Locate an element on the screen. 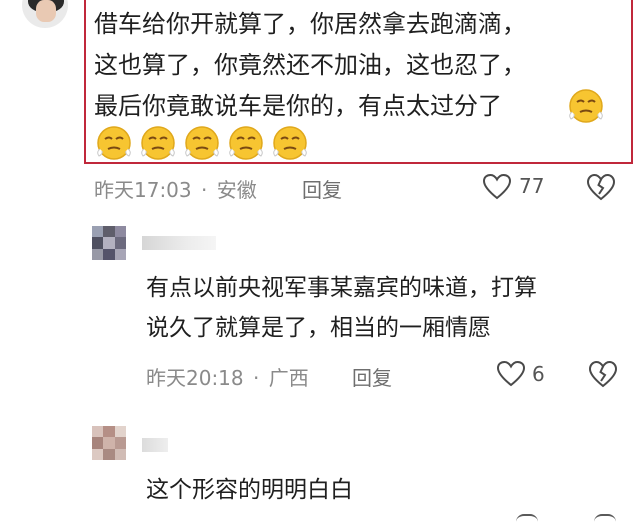 The height and width of the screenshot is (522, 640). comment-line: 这也算了，你竟然还不加油，这也忍了， is located at coordinates (310, 65).